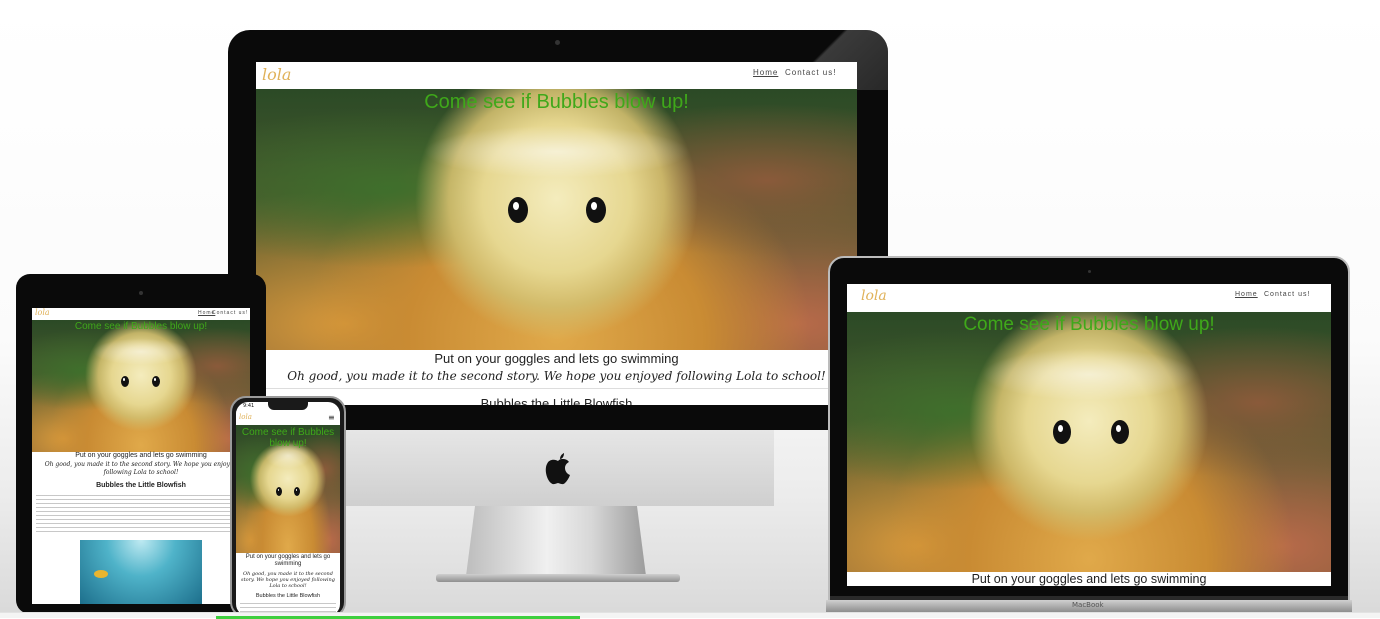 This screenshot has height=619, width=1380. I want to click on laptop-fish-eye-right, so click(1120, 432).